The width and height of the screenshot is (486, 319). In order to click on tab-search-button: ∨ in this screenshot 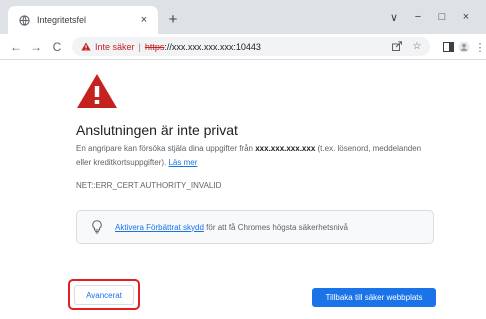, I will do `click(394, 17)`.